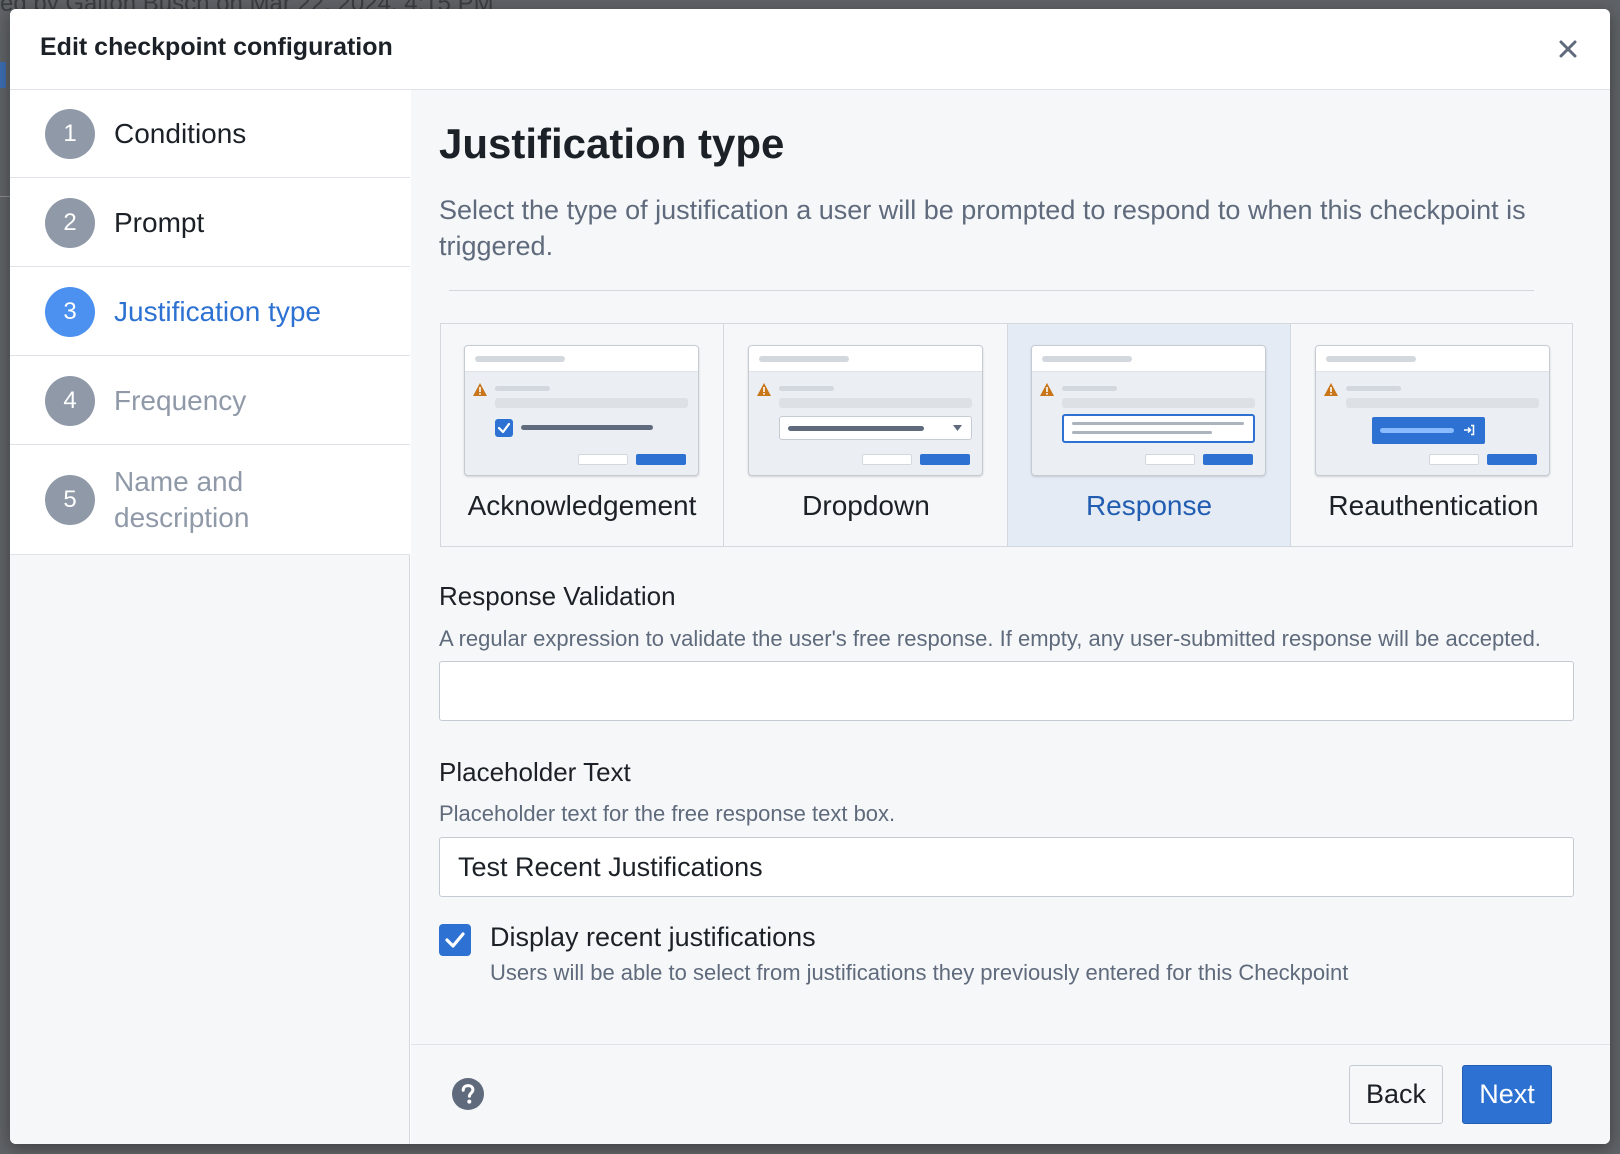 The image size is (1620, 1154). Describe the element at coordinates (535, 772) in the screenshot. I see `placeholder-text-label: Placeholder Text` at that location.